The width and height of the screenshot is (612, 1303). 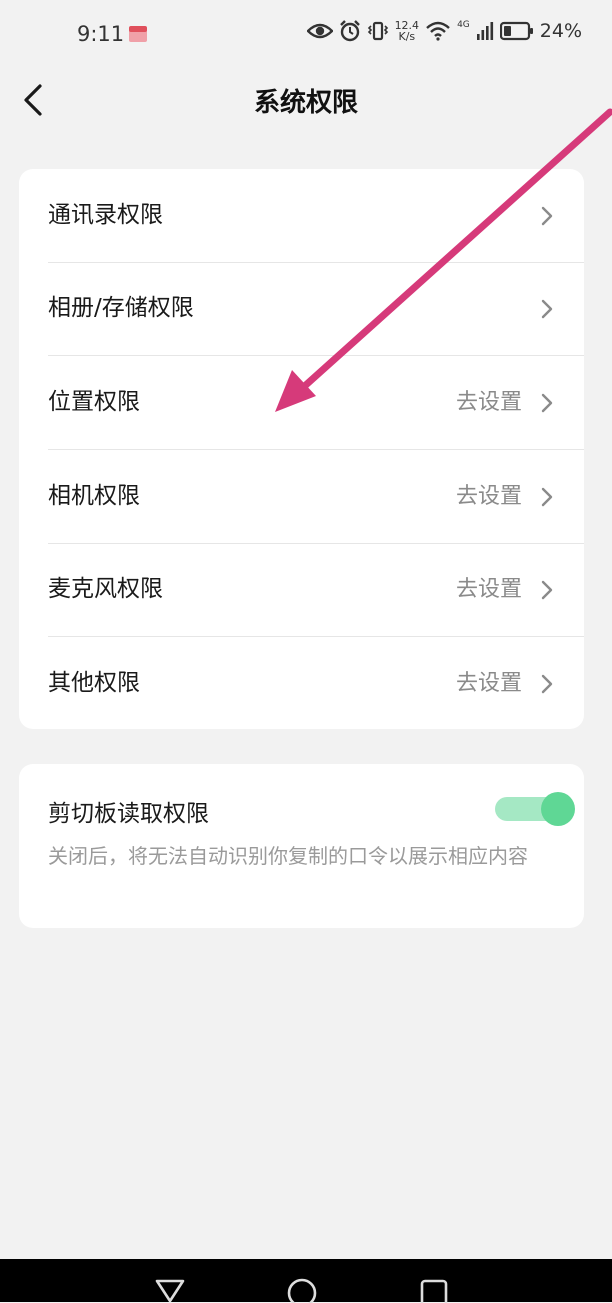 What do you see at coordinates (105, 215) in the screenshot?
I see `permission-label: 通讯录权限` at bounding box center [105, 215].